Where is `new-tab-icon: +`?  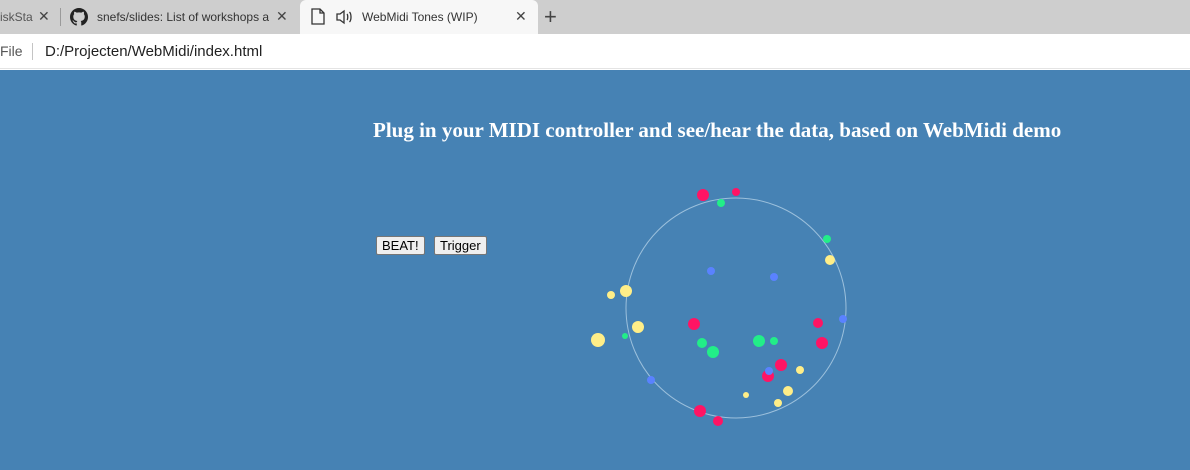
new-tab-icon: + is located at coordinates (550, 17).